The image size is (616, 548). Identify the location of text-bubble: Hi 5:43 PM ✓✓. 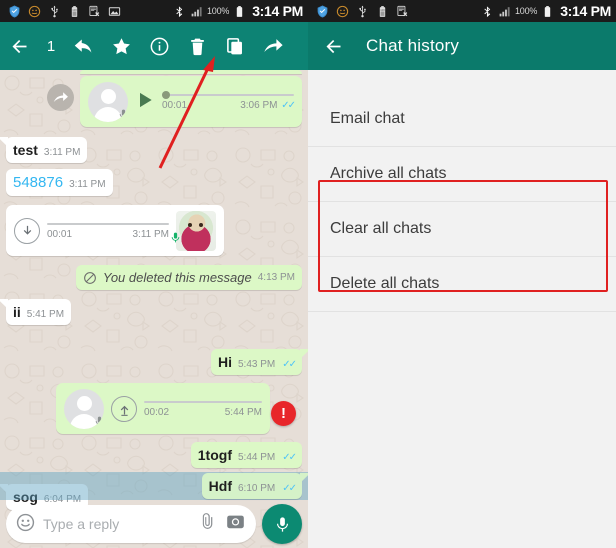
(259, 362).